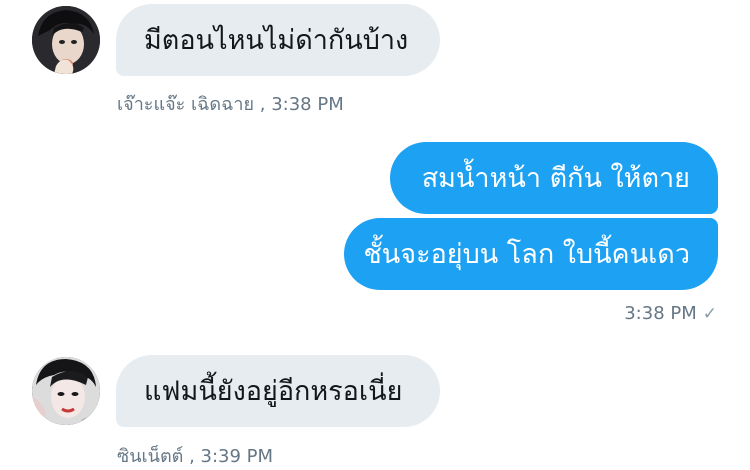 This screenshot has width=750, height=470. I want to click on message-timestamp: , 3:39 PM, so click(228, 456).